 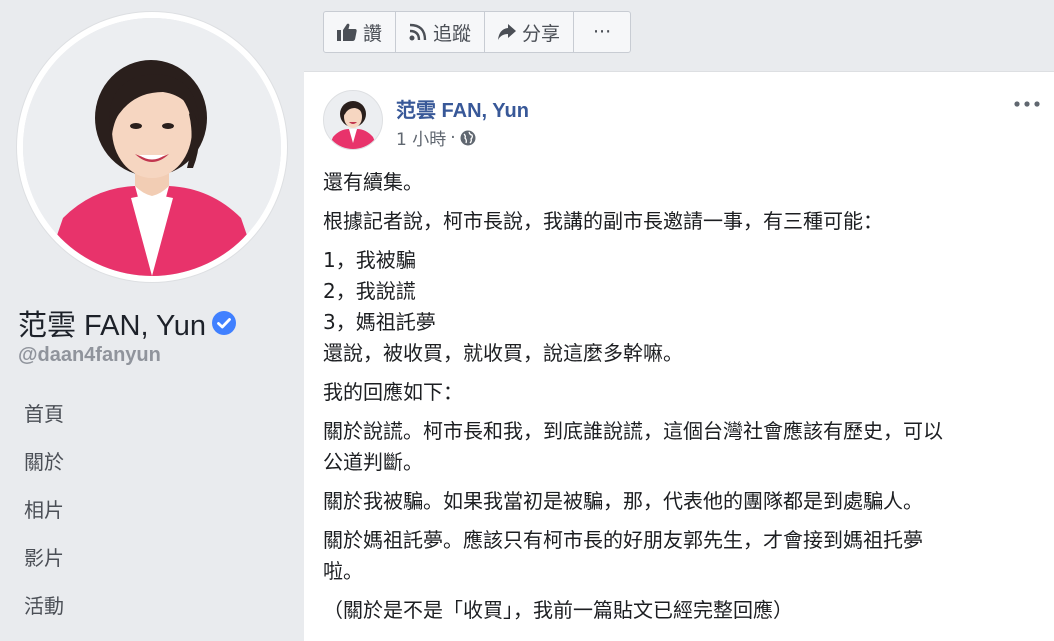 I want to click on post-paragraph: 1，我被騙 2，我說謊 3，媽祖託夢 還說，被收買，就收買，說這麼多幹嘛。, so click(x=683, y=307).